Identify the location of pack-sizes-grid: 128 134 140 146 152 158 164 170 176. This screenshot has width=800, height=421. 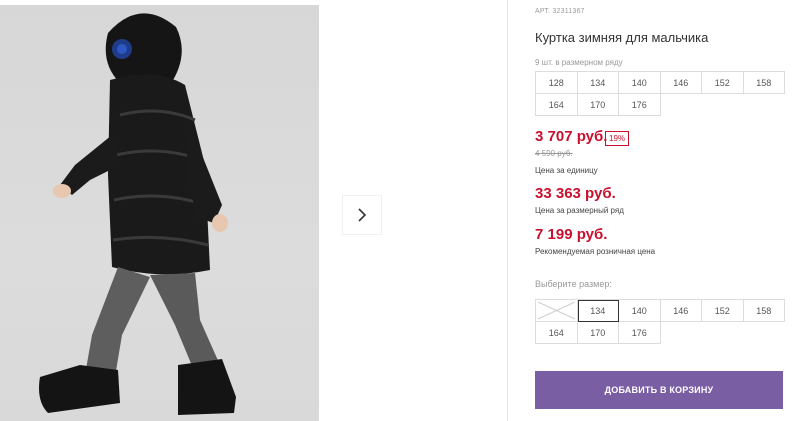
(660, 93).